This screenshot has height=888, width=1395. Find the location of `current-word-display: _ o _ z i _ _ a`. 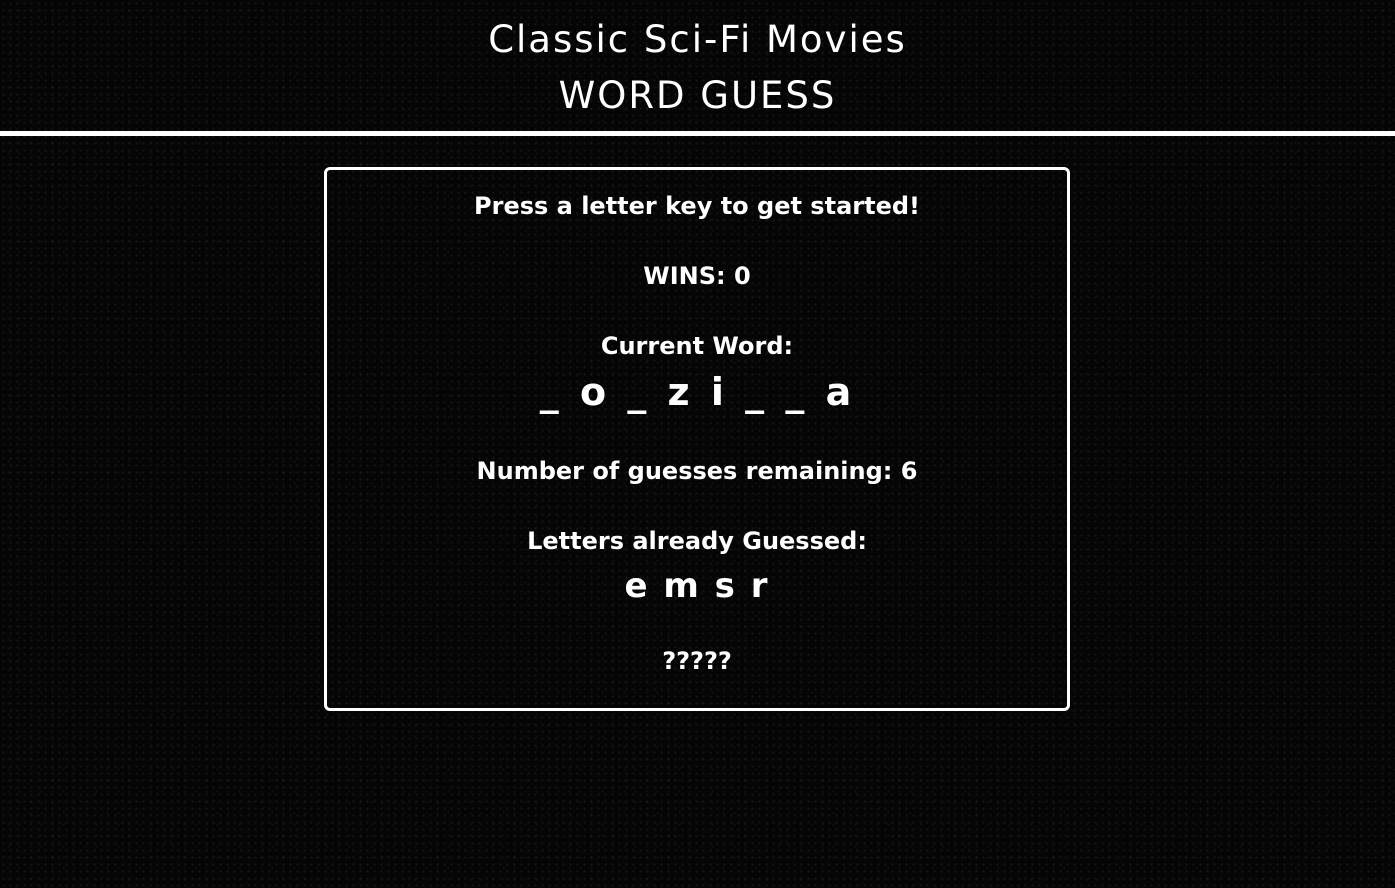

current-word-display: _ o _ z i _ _ a is located at coordinates (697, 392).